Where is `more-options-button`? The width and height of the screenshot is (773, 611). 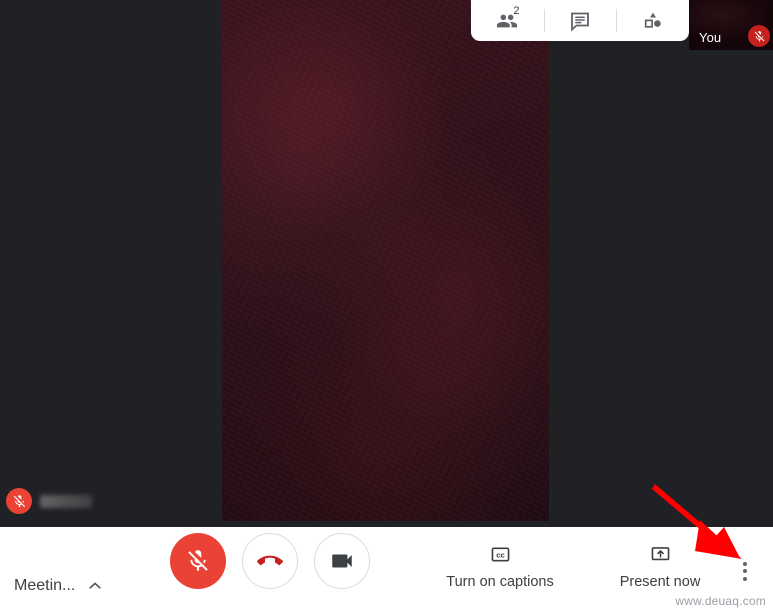
more-options-button is located at coordinates (745, 571).